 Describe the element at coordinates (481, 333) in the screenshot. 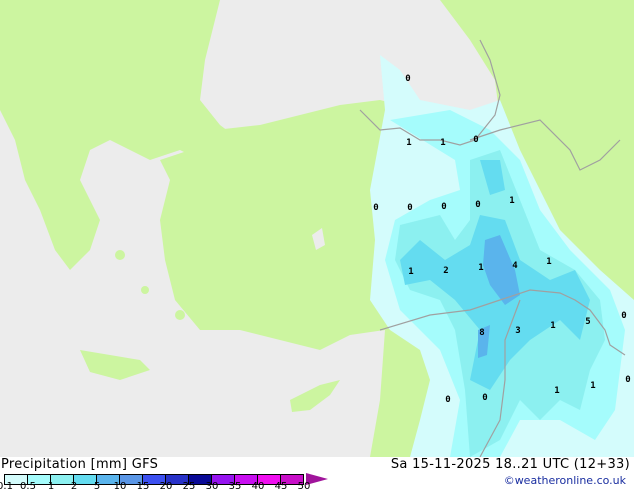

I see `precip-value: 8` at that location.